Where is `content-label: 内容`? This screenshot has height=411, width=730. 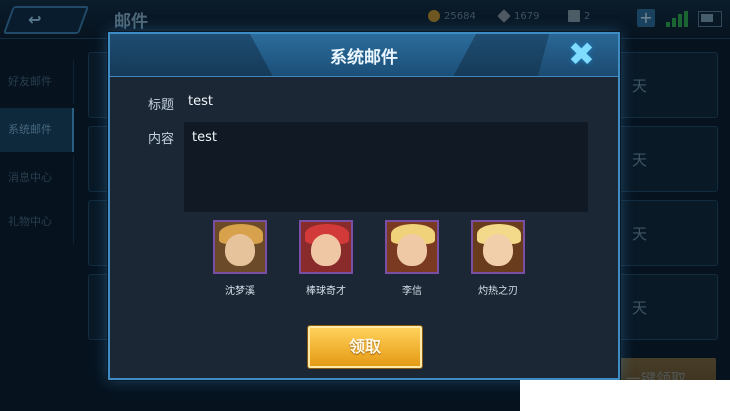 content-label: 内容 is located at coordinates (161, 139).